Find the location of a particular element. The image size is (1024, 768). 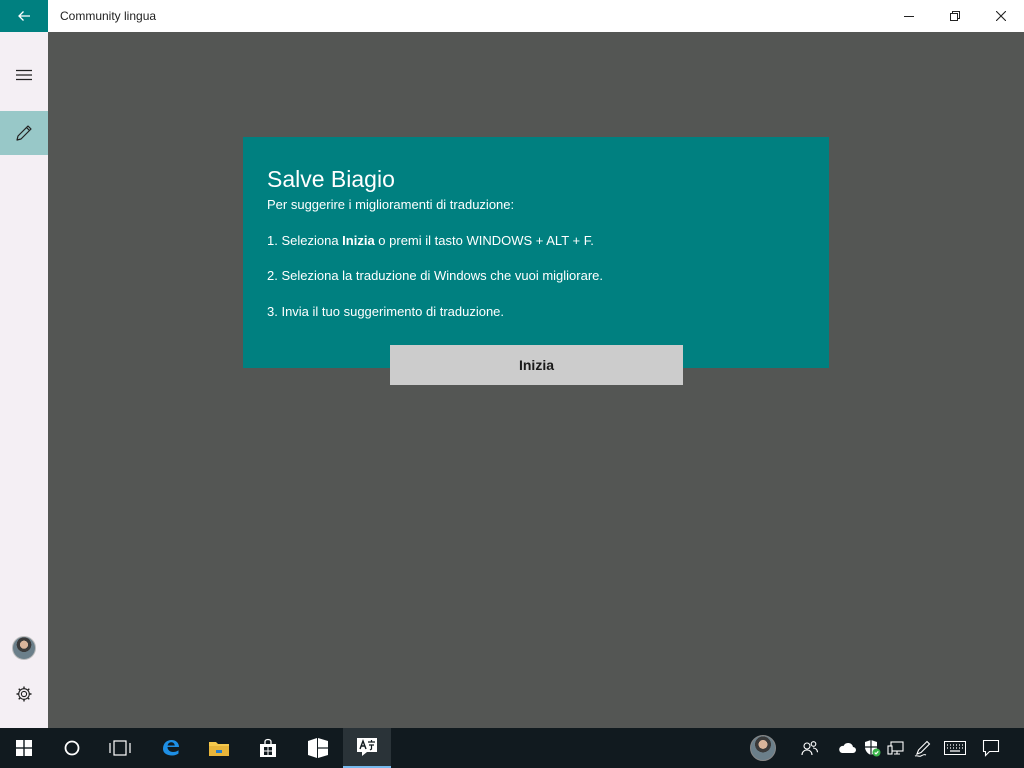

step-1-bold: Inizia is located at coordinates (358, 240).